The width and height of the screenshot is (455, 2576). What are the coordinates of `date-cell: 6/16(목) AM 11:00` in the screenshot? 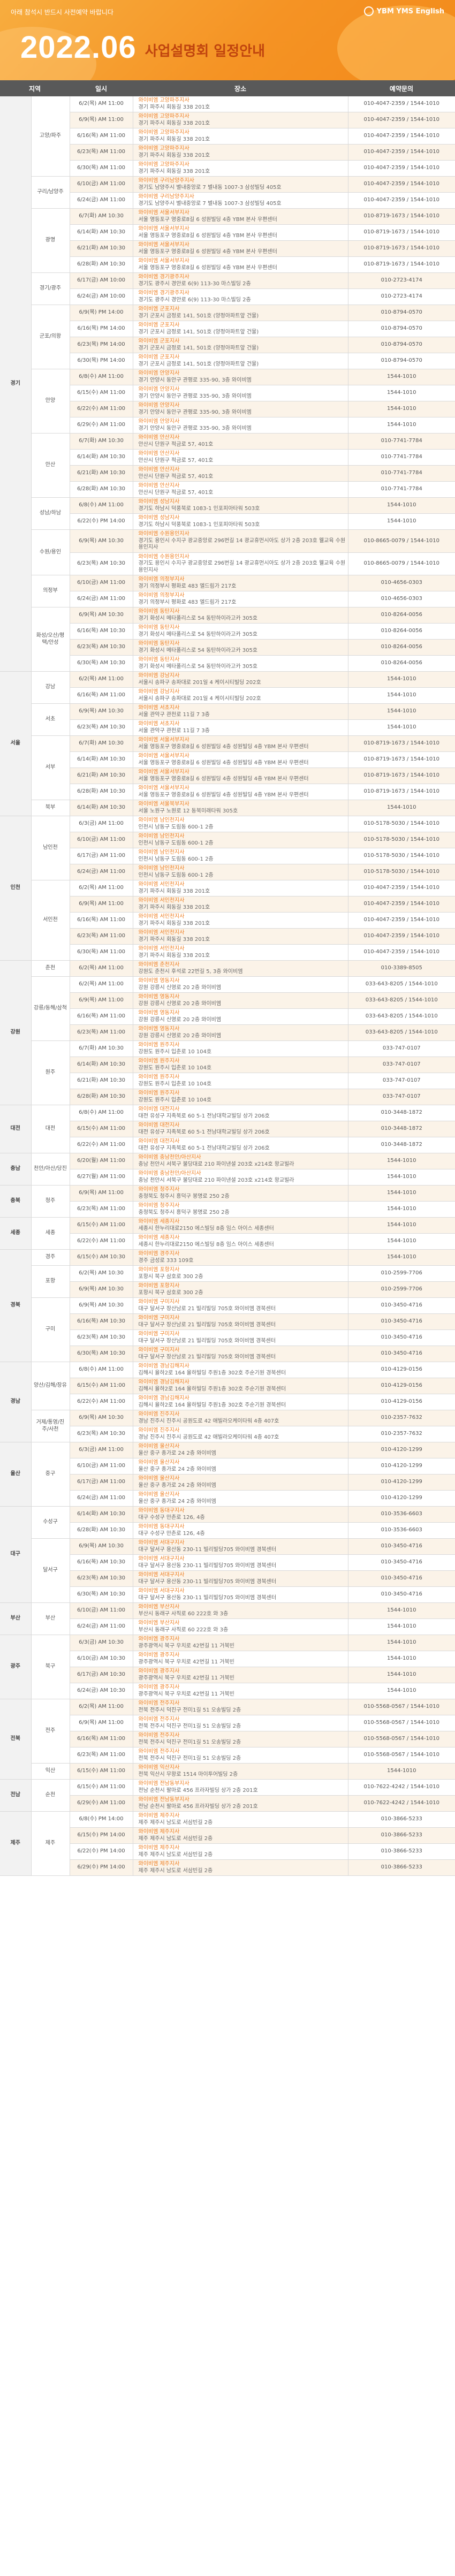 It's located at (101, 695).